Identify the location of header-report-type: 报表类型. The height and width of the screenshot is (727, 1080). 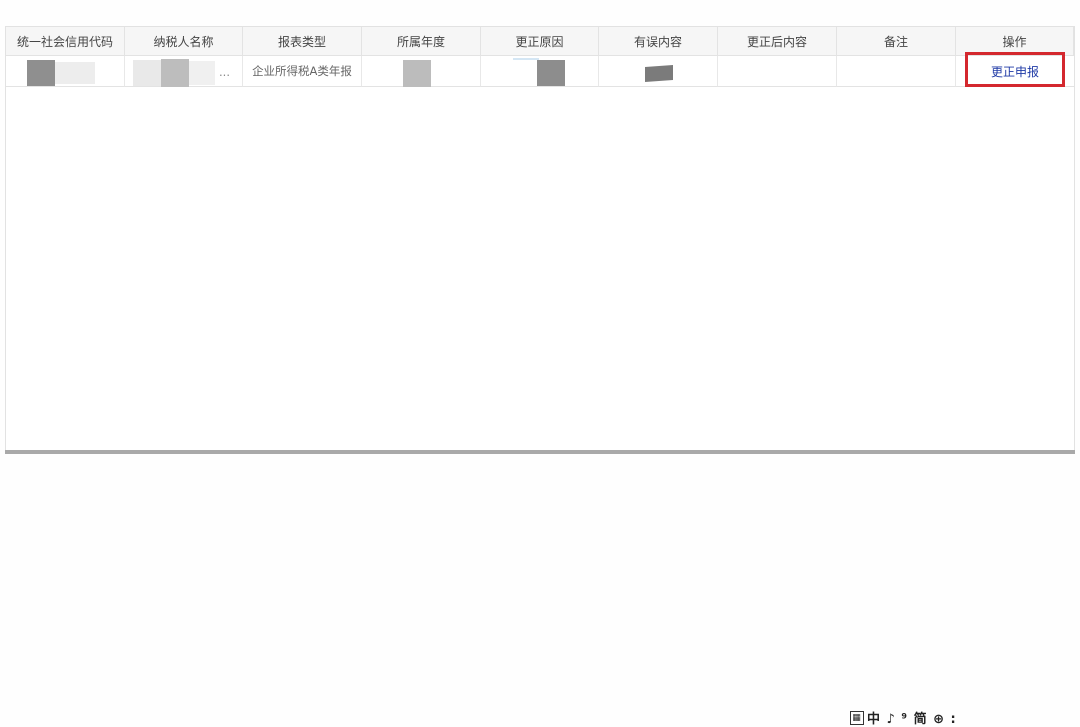
(302, 41).